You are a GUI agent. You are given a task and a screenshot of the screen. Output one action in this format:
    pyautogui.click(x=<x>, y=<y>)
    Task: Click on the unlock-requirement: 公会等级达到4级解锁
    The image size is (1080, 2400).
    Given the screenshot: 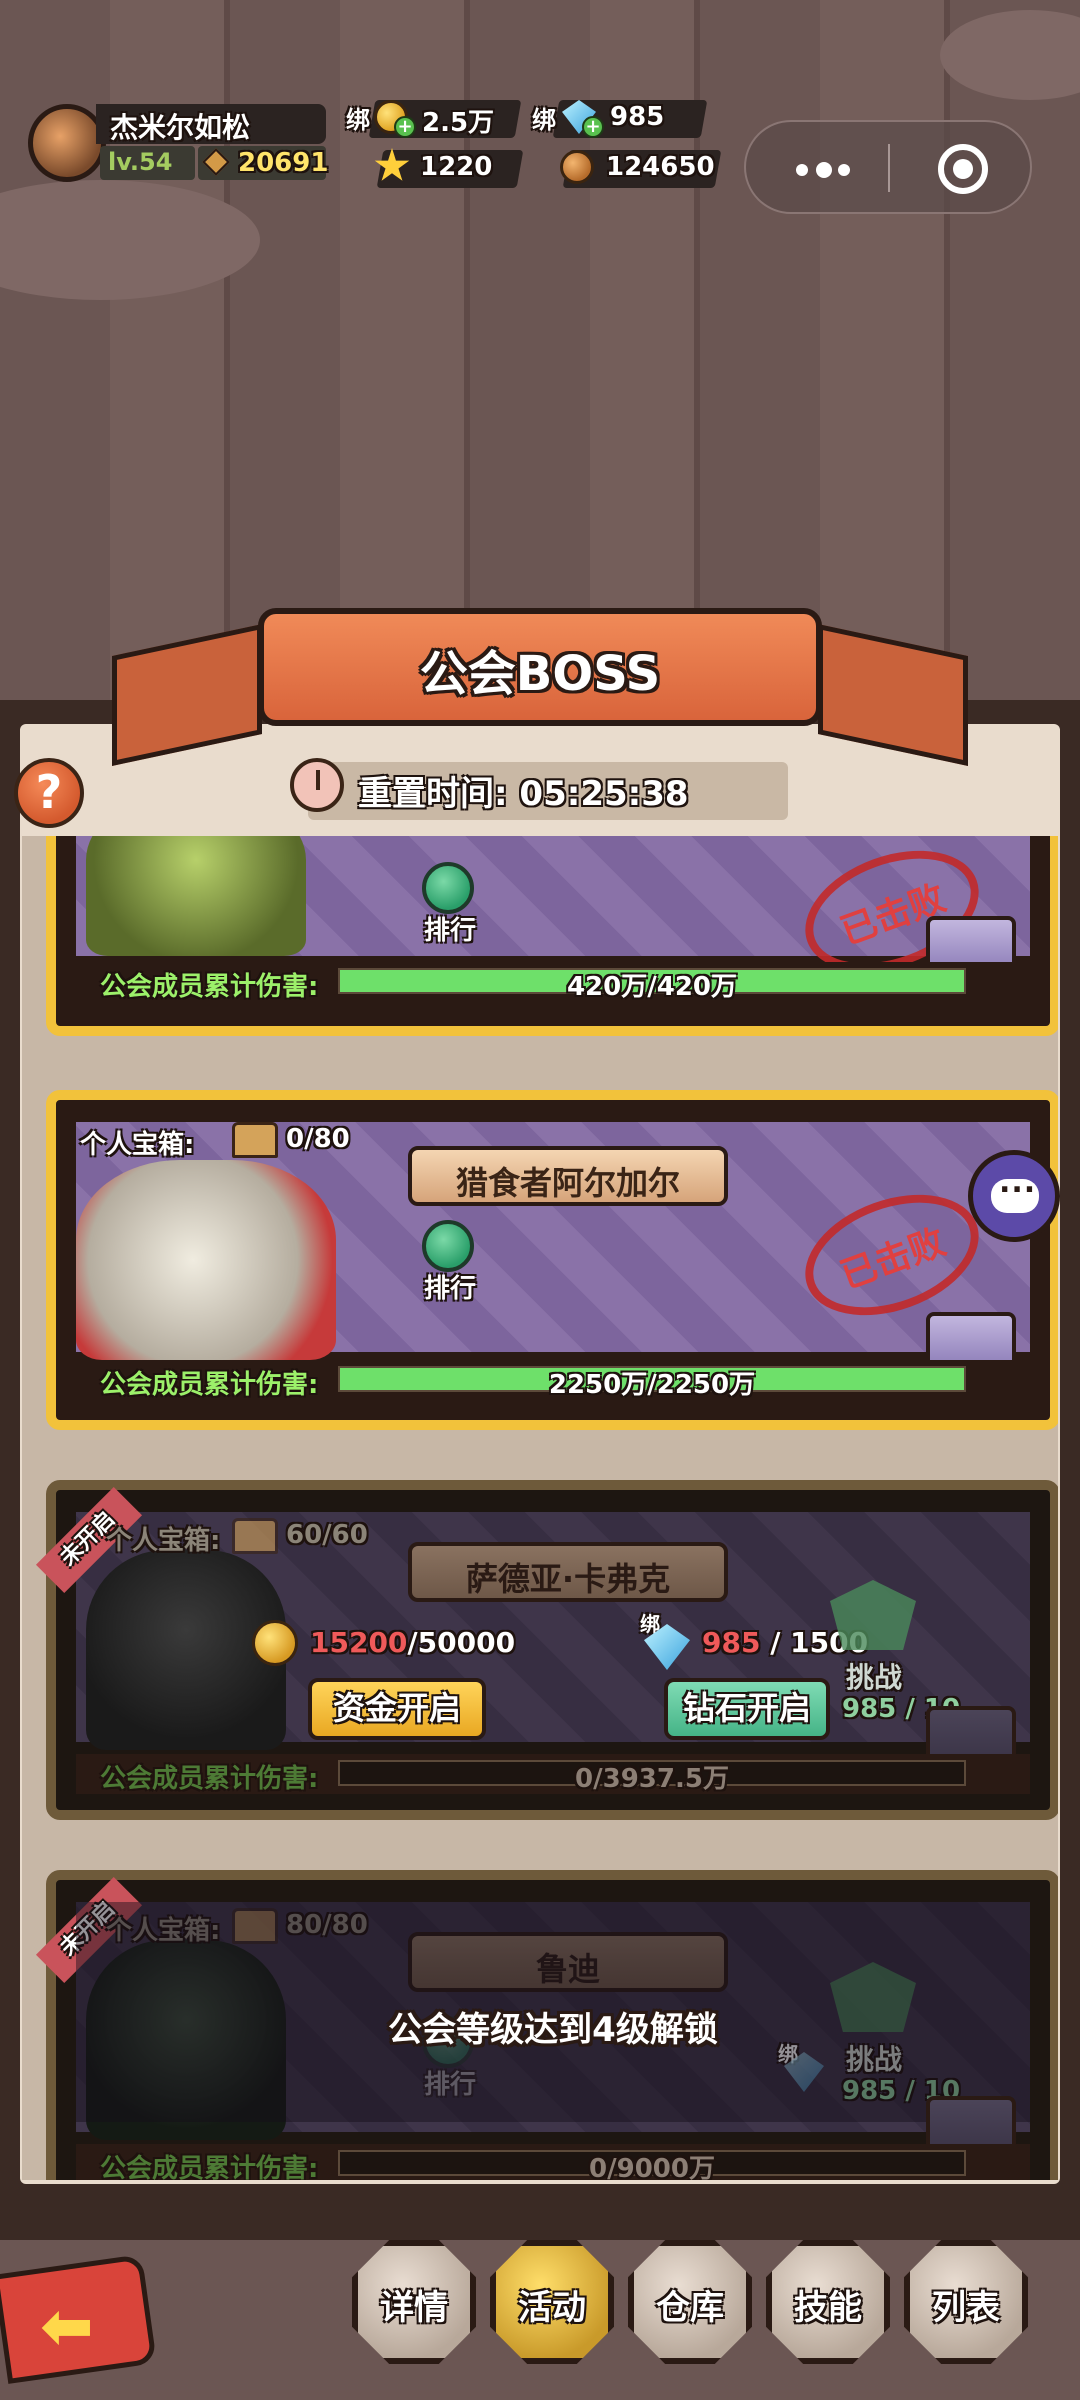 What is the action you would take?
    pyautogui.click(x=553, y=2030)
    